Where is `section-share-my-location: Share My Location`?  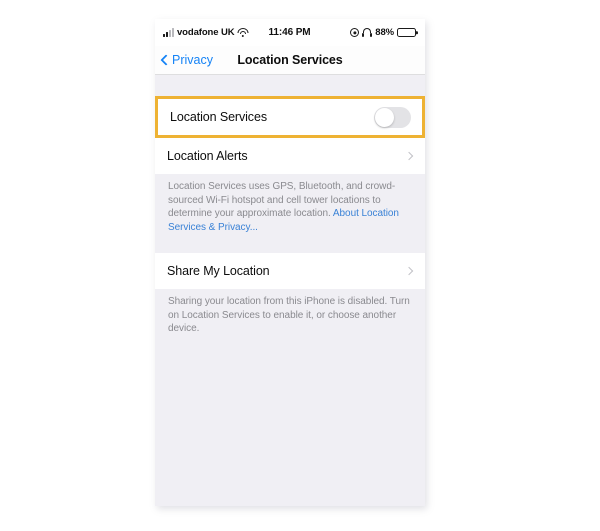 section-share-my-location: Share My Location is located at coordinates (290, 271).